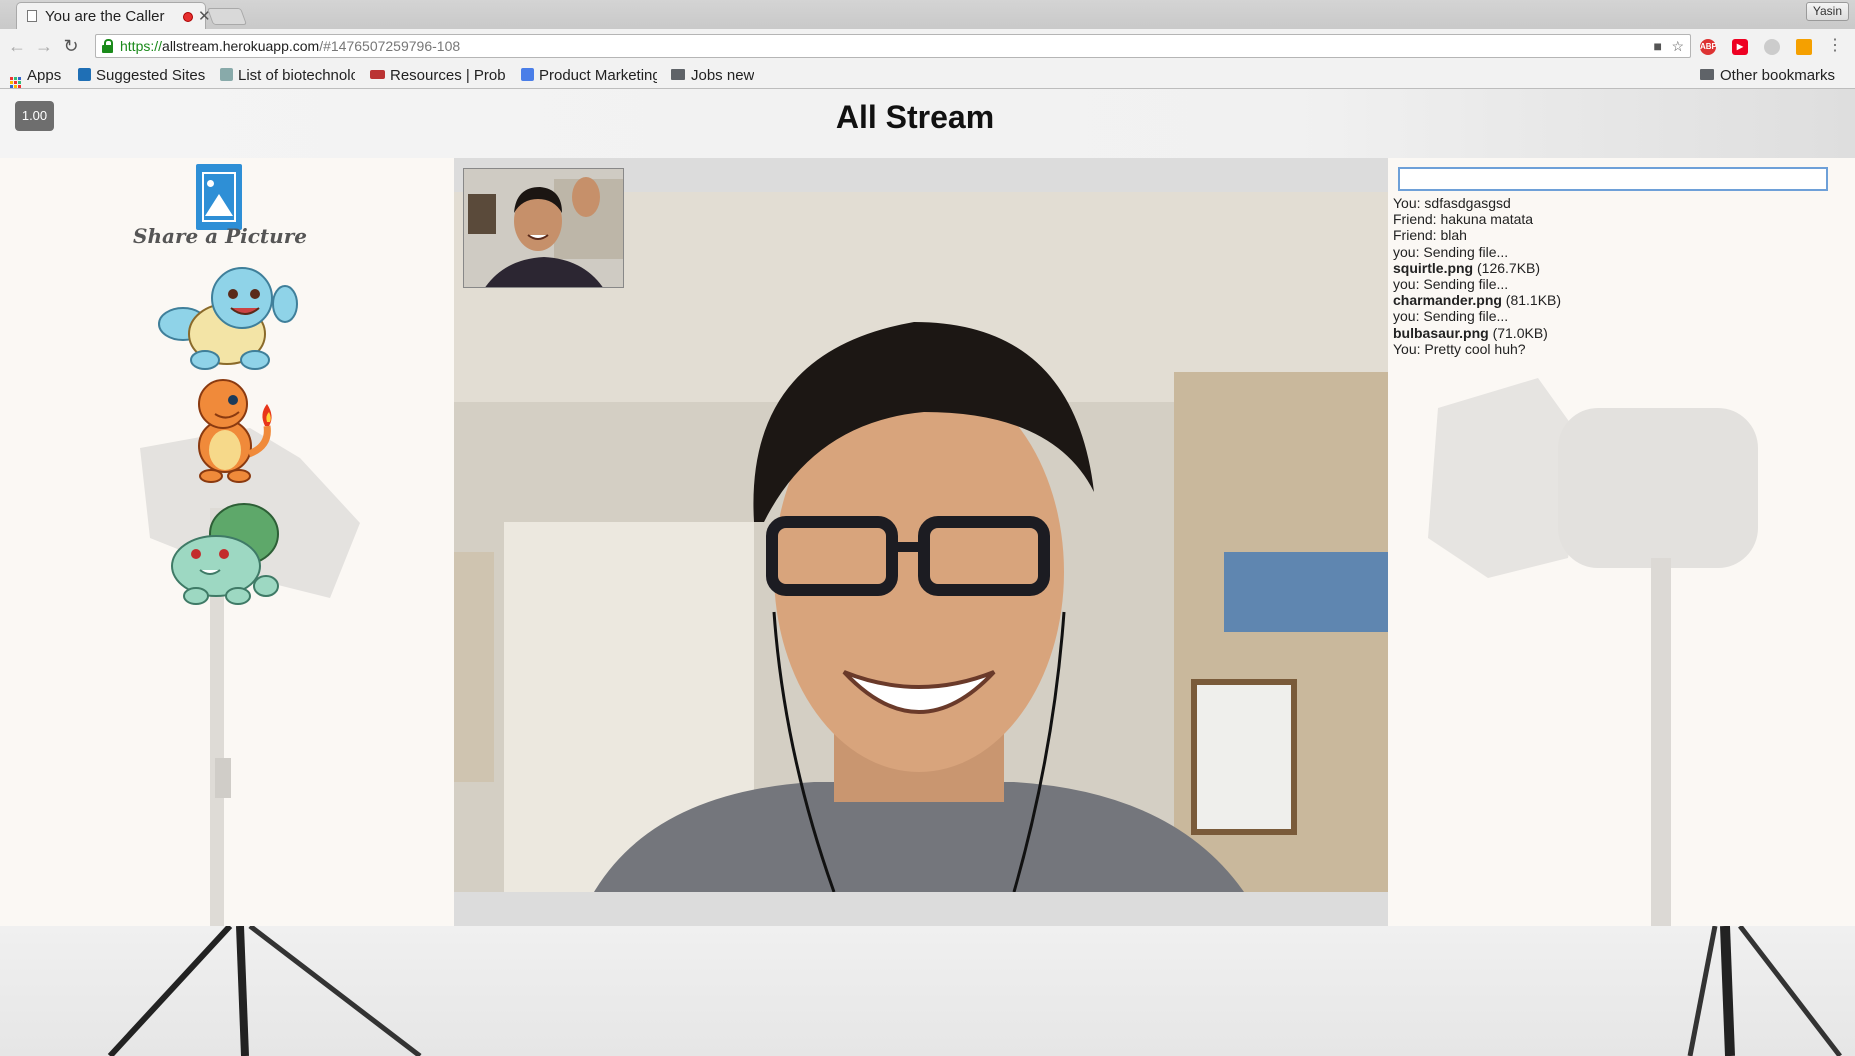  I want to click on share-picture-icon, so click(219, 197).